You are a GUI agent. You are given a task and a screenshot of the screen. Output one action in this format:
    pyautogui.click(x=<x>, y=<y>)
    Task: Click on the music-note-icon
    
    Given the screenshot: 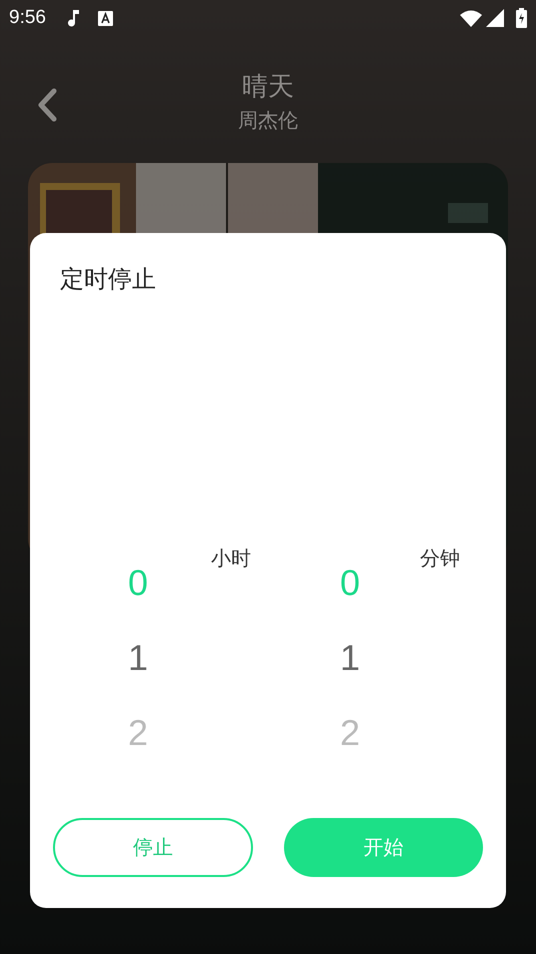 What is the action you would take?
    pyautogui.click(x=74, y=18)
    